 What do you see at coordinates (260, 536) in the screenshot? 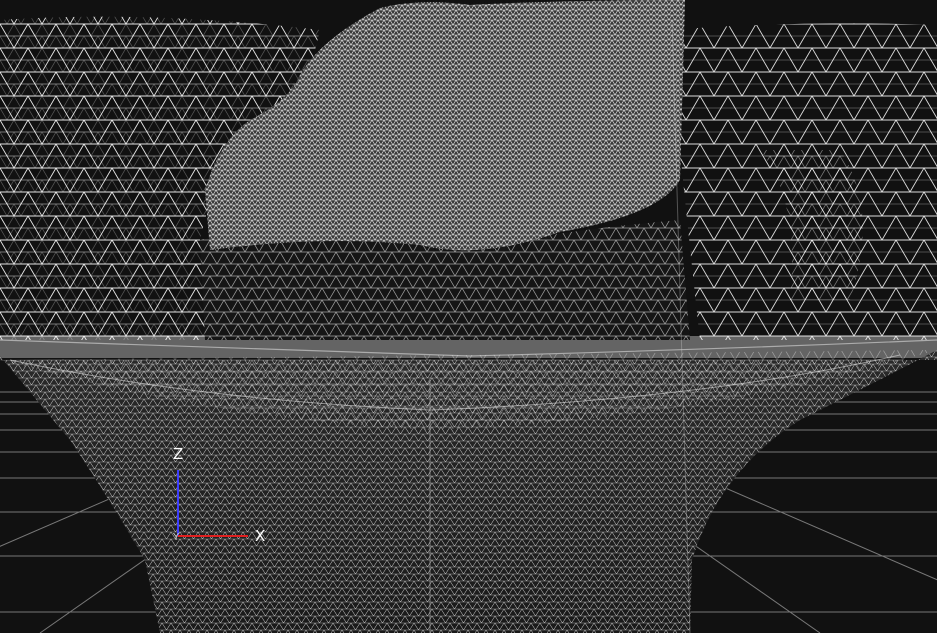
I see `x-axis-label: X` at bounding box center [260, 536].